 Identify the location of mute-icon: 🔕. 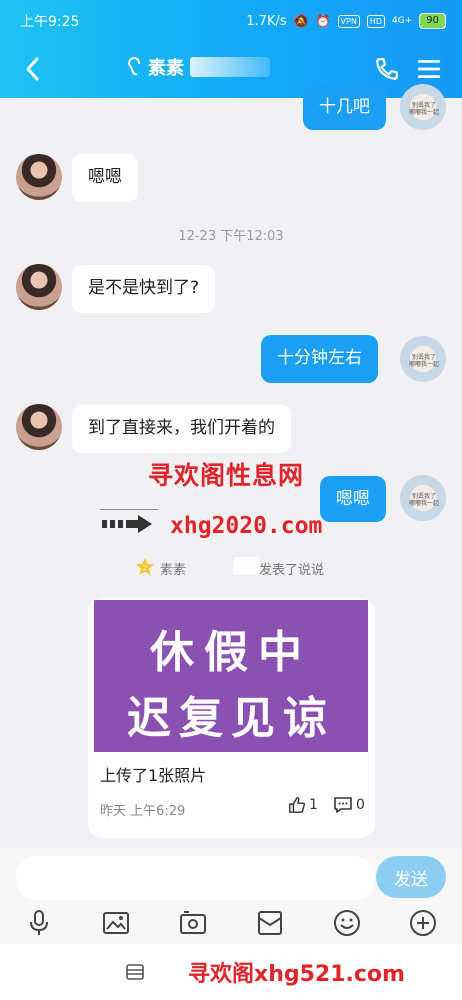
(301, 21).